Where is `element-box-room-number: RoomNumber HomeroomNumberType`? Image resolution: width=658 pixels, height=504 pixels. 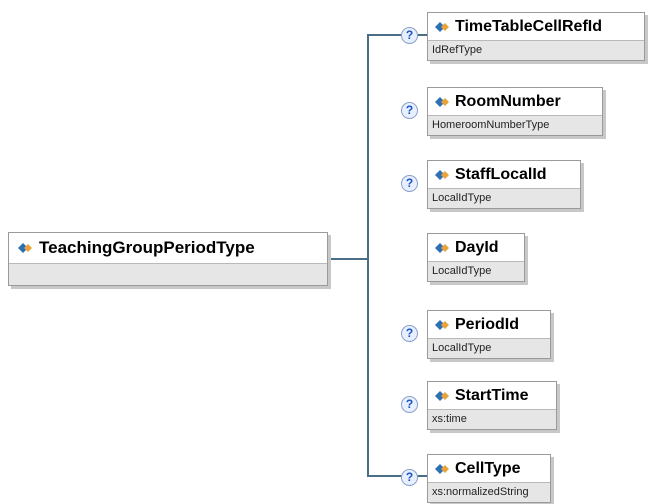 element-box-room-number: RoomNumber HomeroomNumberType is located at coordinates (515, 111).